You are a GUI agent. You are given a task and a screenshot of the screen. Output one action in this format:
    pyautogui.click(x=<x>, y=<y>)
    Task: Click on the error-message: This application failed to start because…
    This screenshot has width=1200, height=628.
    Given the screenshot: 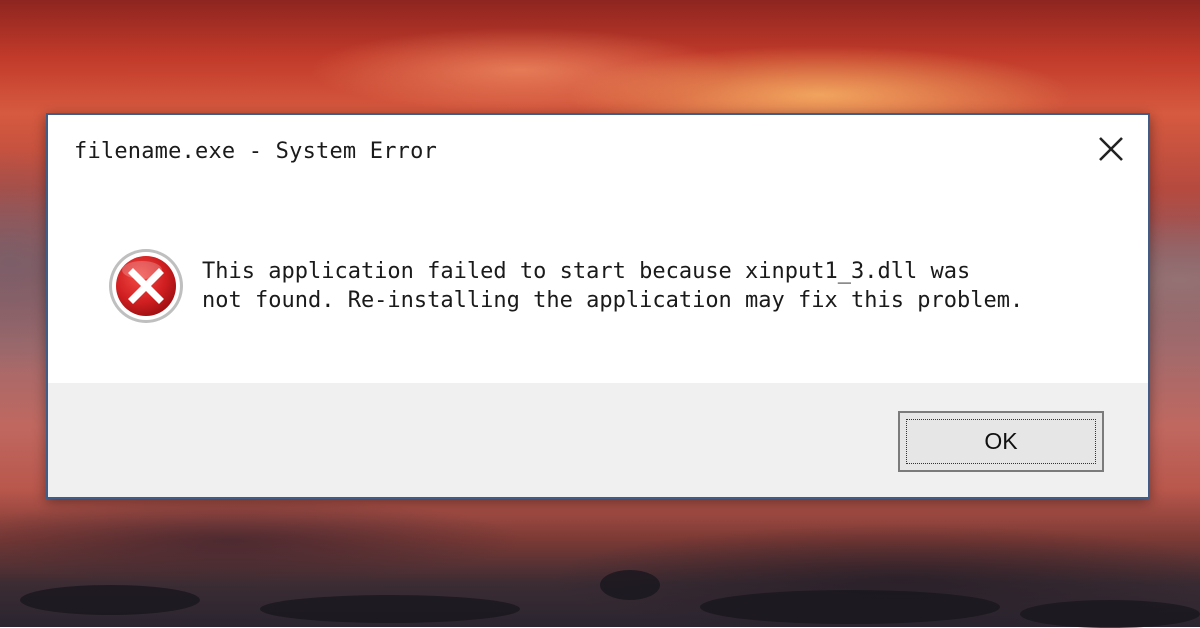 What is the action you would take?
    pyautogui.click(x=652, y=286)
    